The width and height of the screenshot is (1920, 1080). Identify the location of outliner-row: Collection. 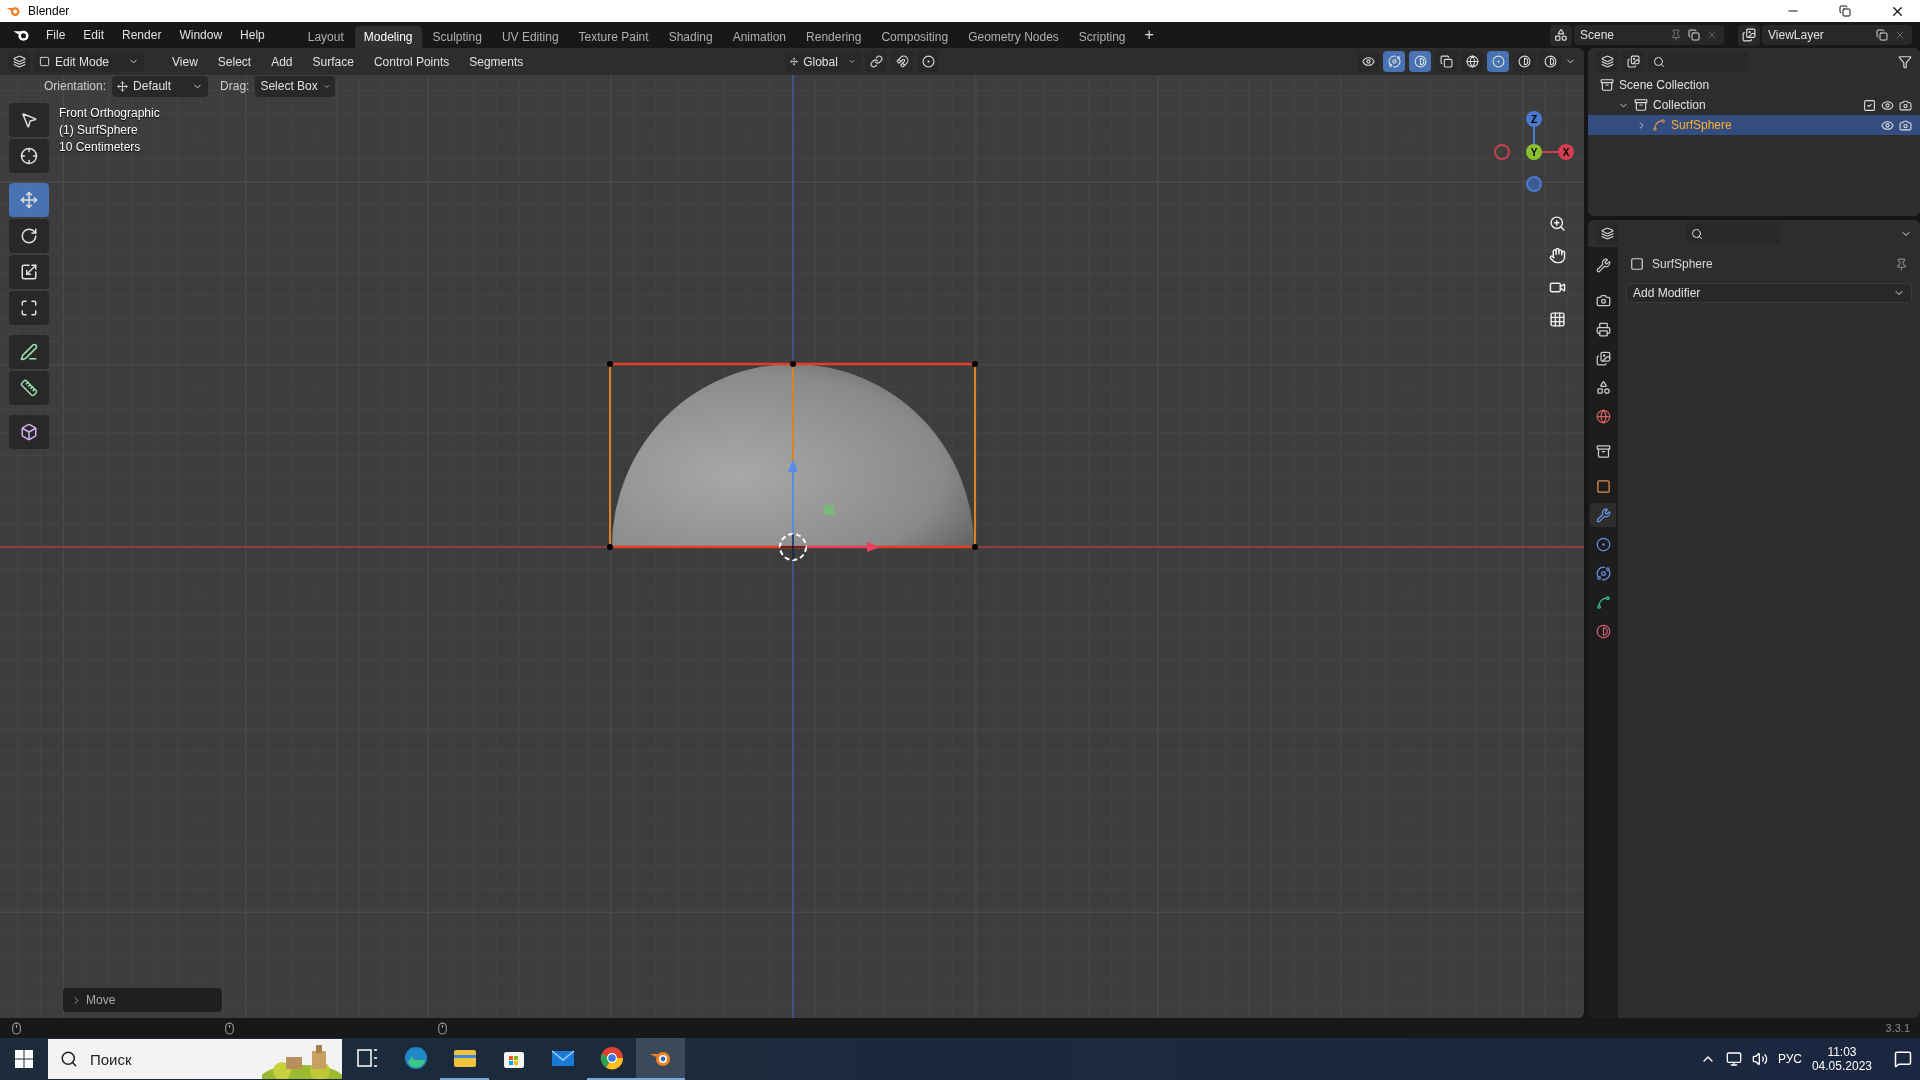
(1754, 105).